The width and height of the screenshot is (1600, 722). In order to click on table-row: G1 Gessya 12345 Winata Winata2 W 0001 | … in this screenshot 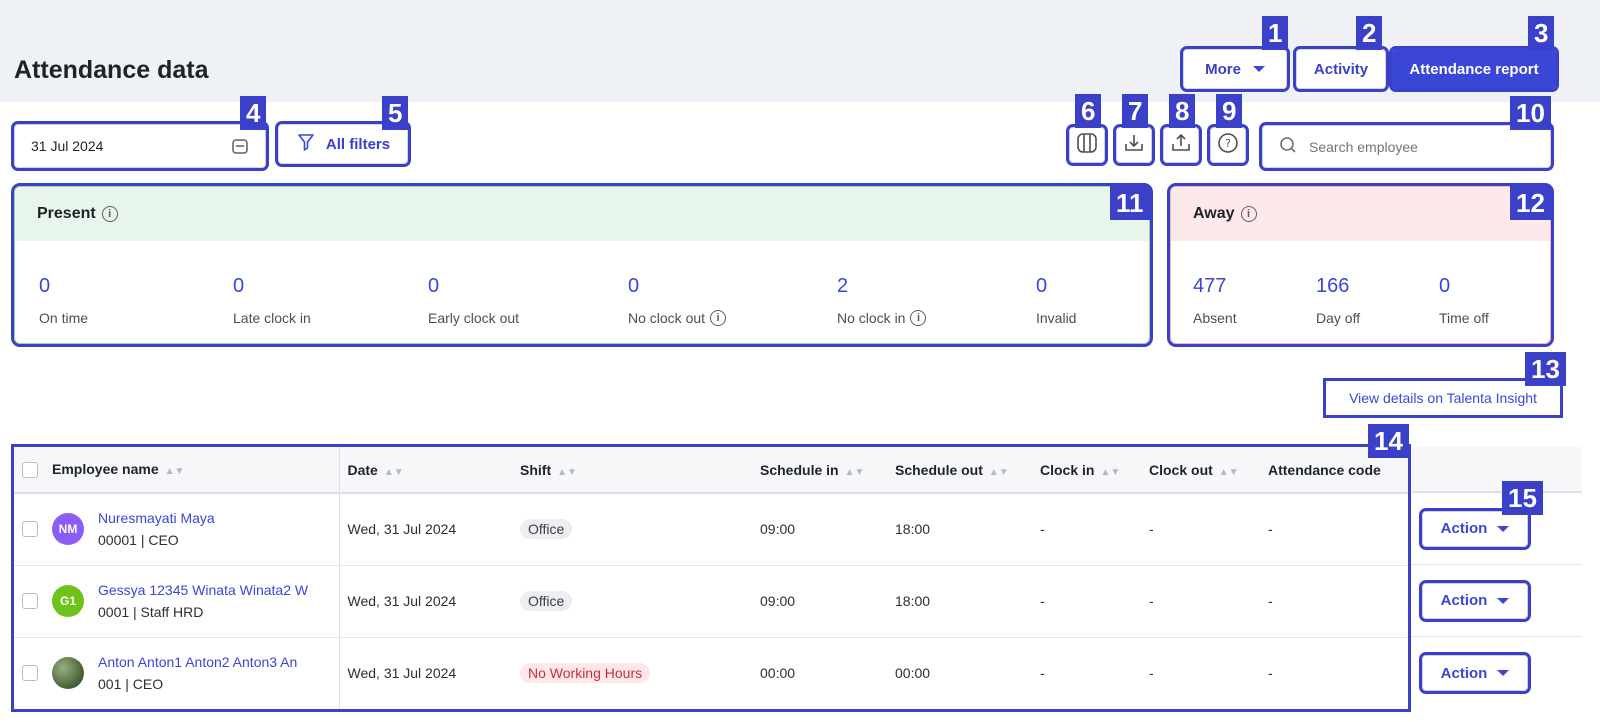, I will do `click(711, 601)`.